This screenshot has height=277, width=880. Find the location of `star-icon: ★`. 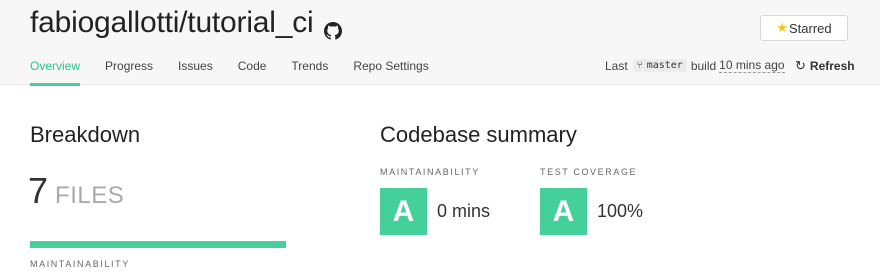

star-icon: ★ is located at coordinates (782, 27).